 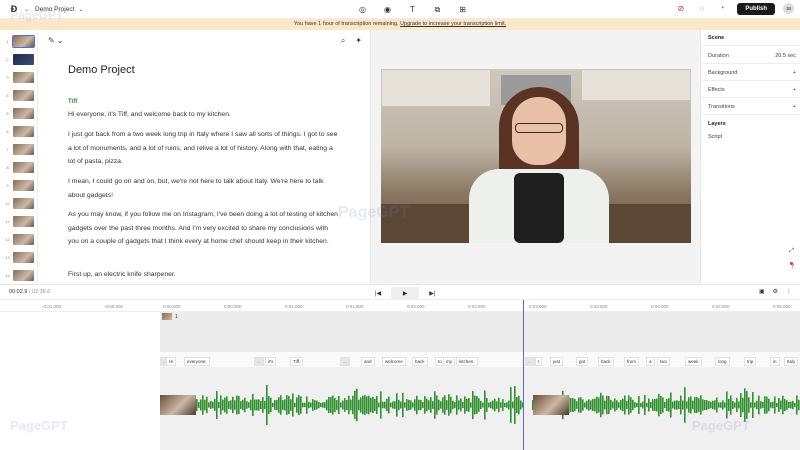 I want to click on script-paragraph: First up, an electric knife sharpener., so click(x=203, y=275).